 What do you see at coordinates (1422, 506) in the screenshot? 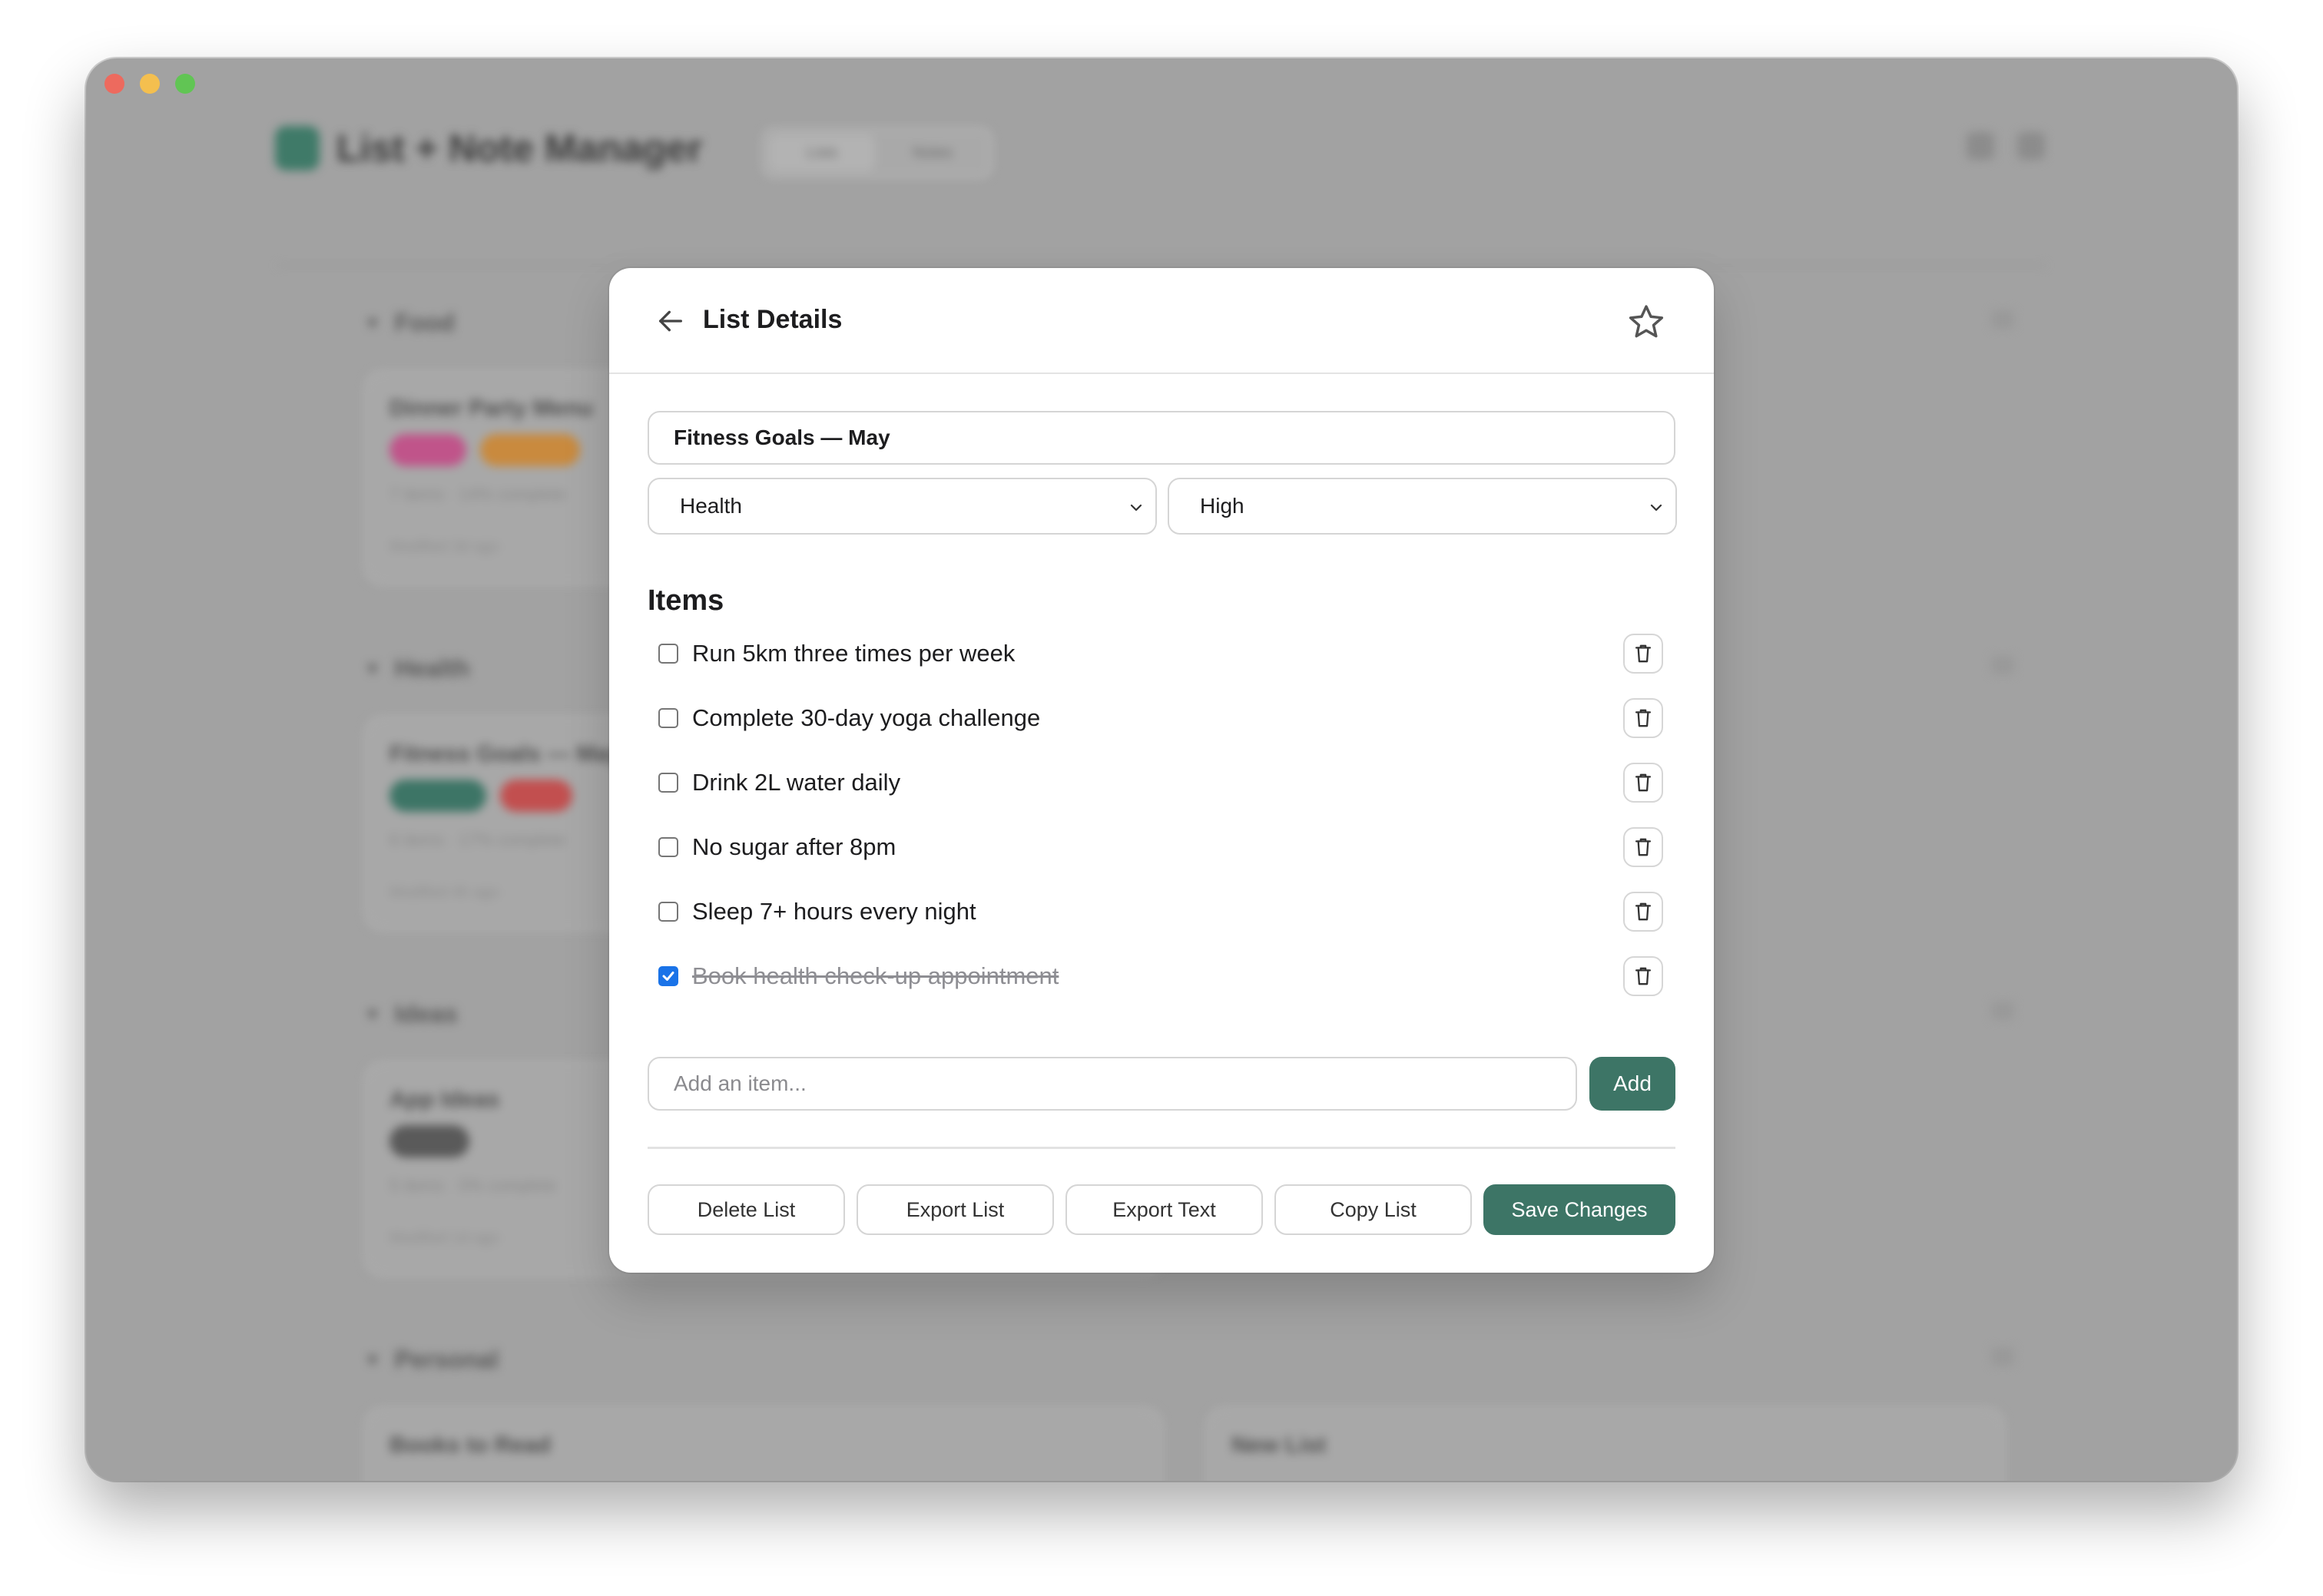
I see `priority-select: High` at bounding box center [1422, 506].